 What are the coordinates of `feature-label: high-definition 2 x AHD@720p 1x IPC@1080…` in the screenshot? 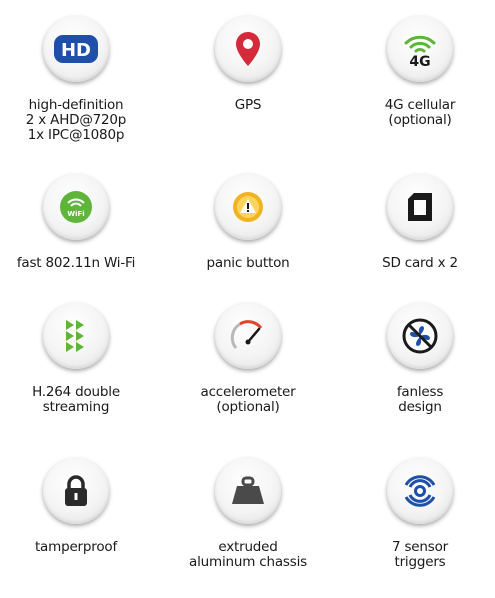 It's located at (76, 120).